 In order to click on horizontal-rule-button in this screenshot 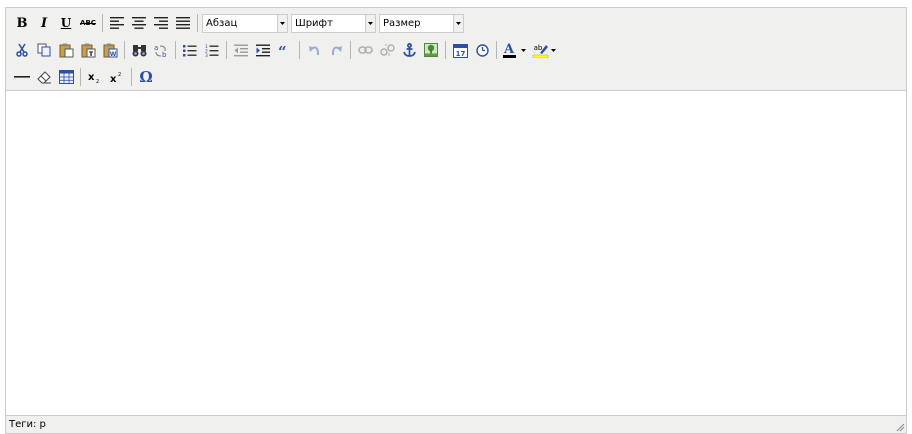, I will do `click(22, 77)`.